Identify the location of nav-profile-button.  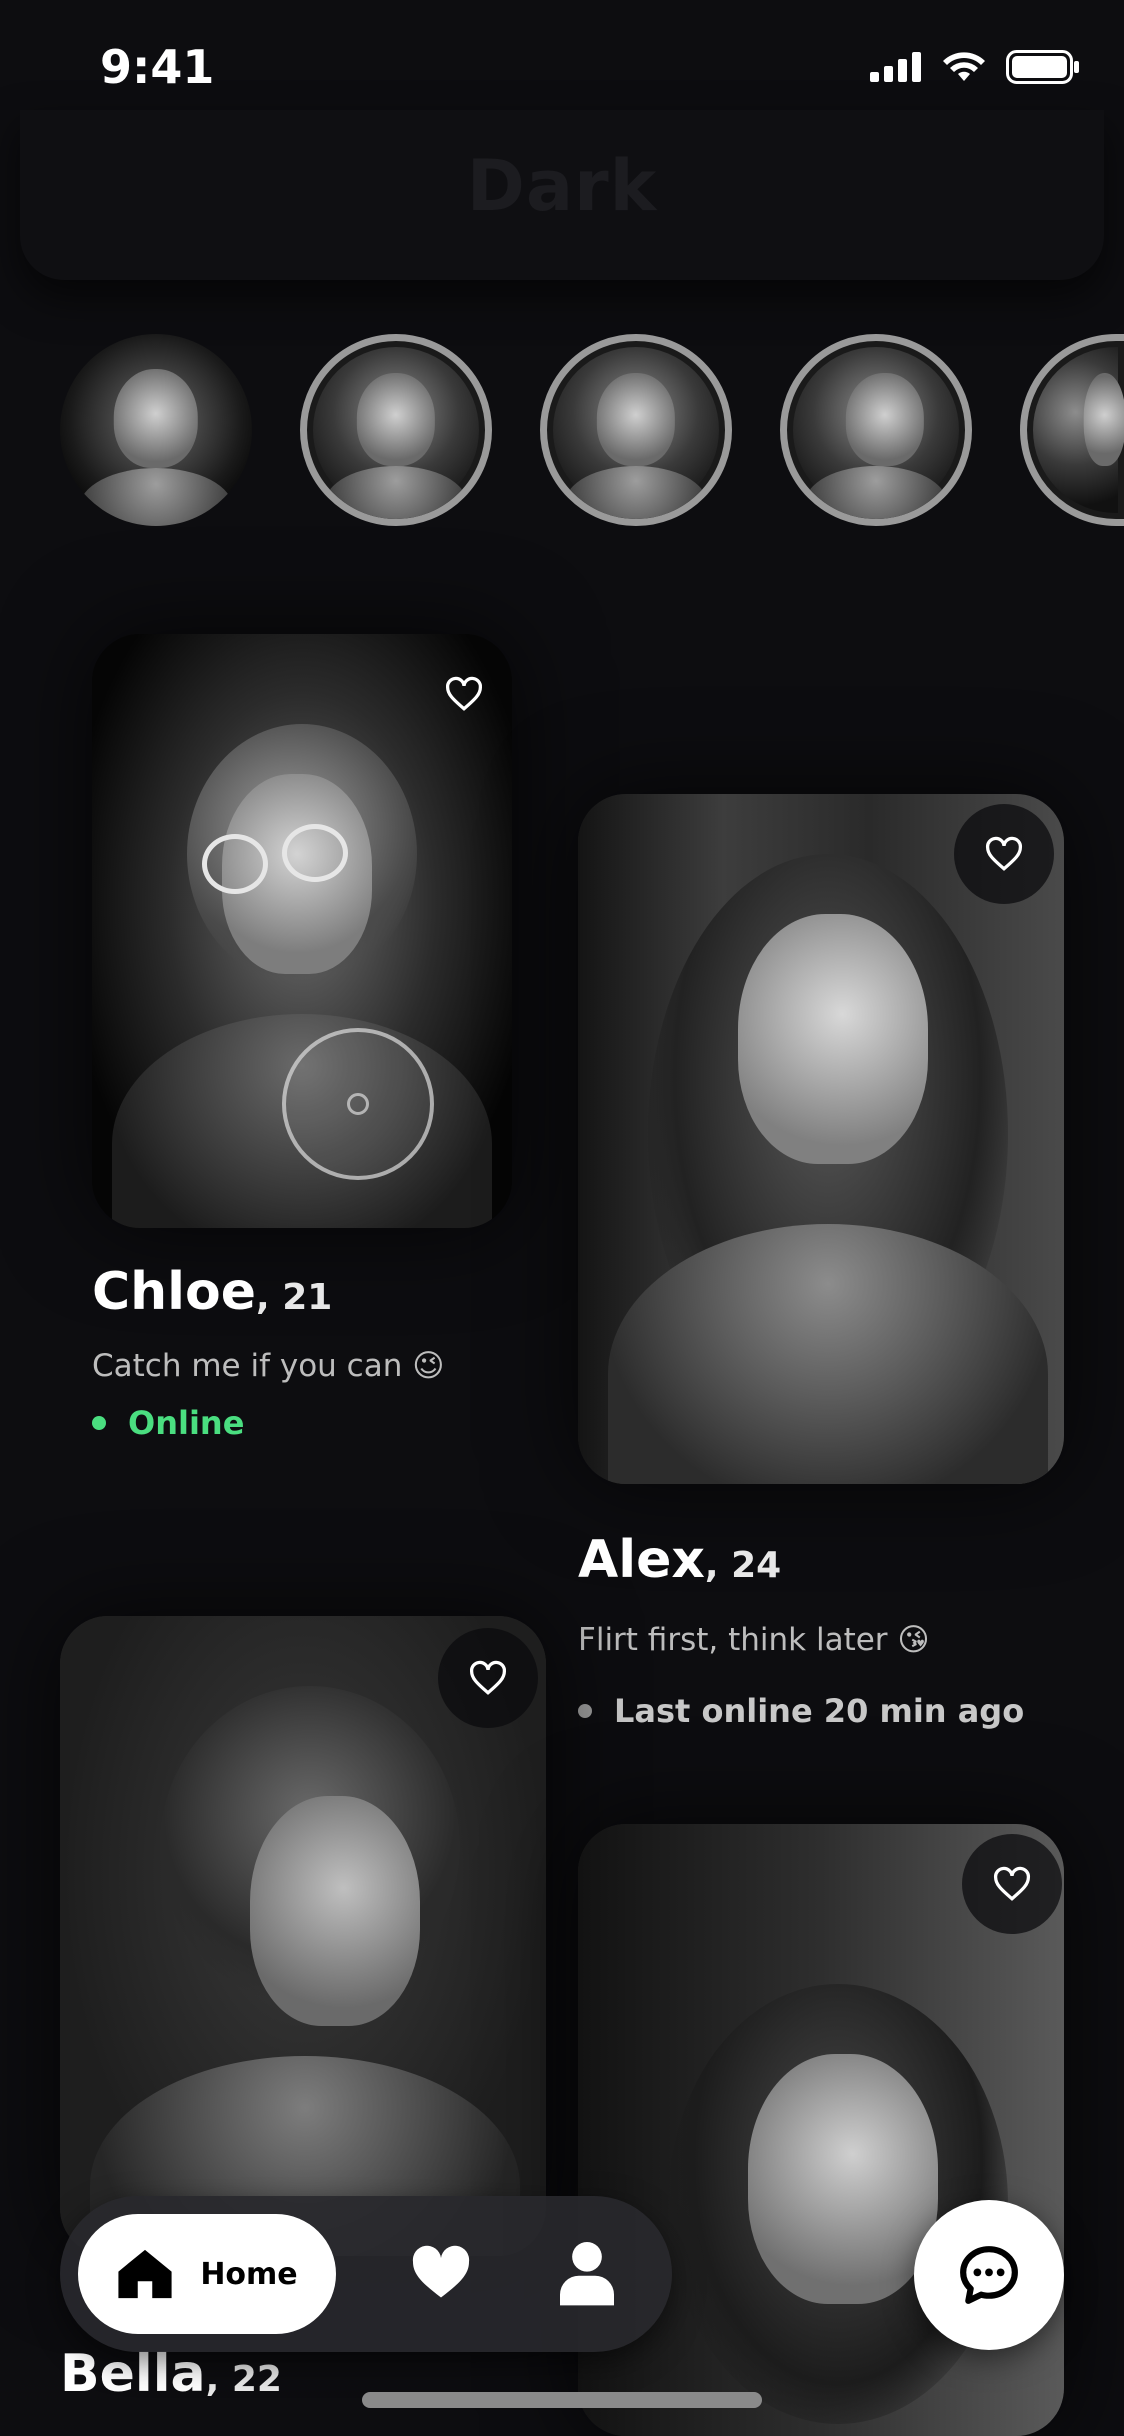
(587, 2275).